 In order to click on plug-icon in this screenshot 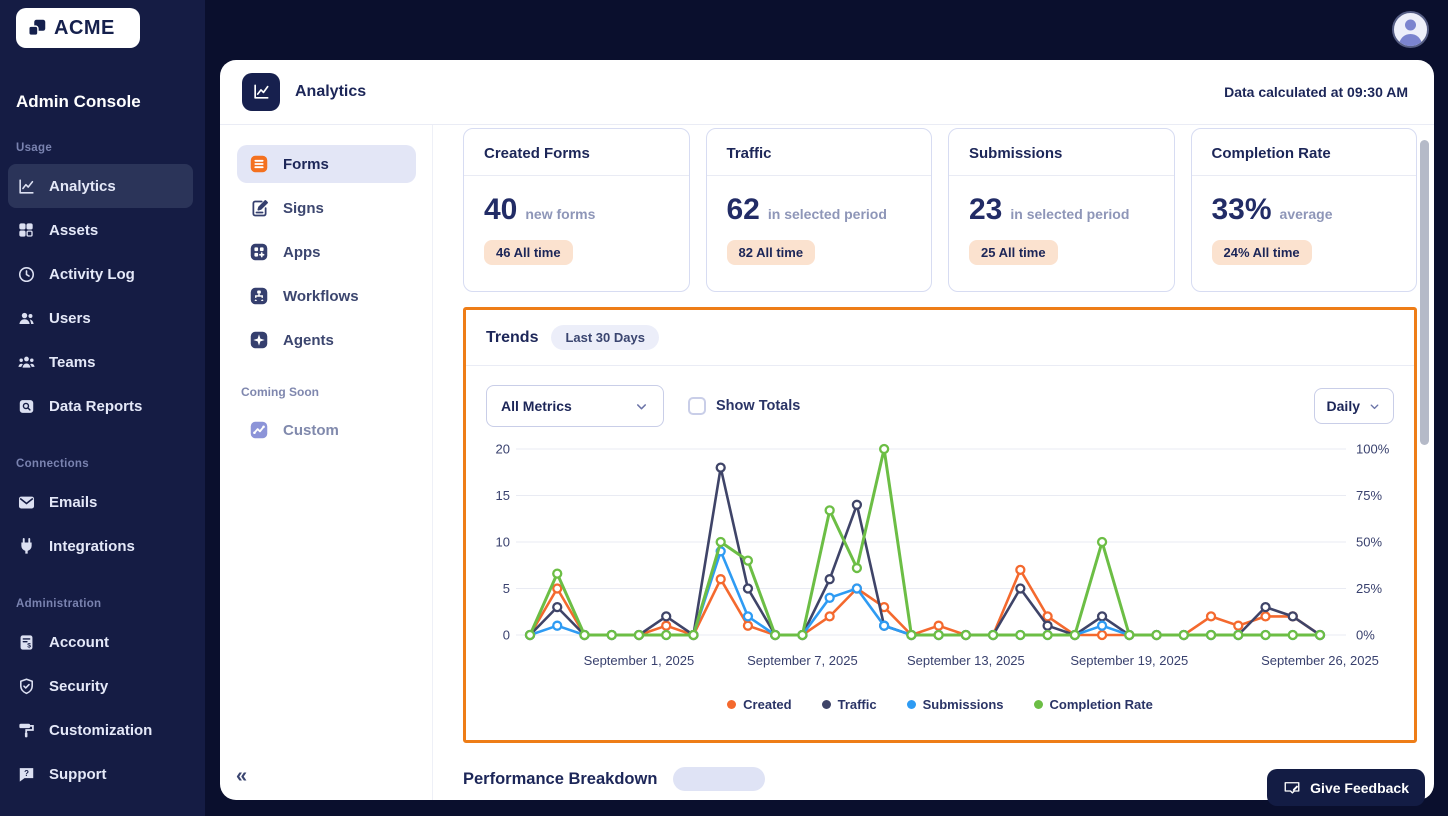, I will do `click(26, 546)`.